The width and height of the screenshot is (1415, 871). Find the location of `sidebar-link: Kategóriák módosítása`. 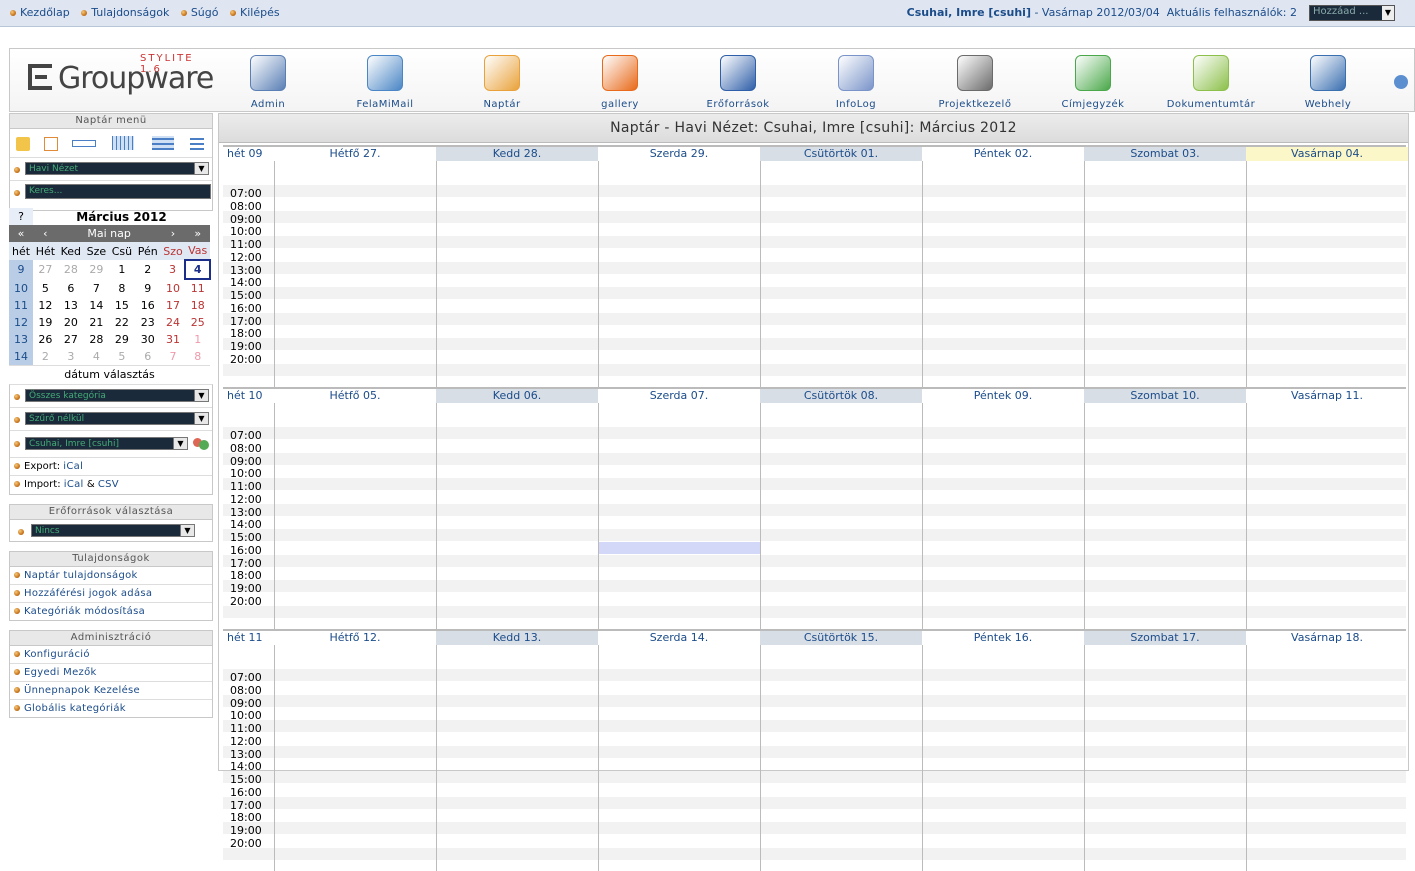

sidebar-link: Kategóriák módosítása is located at coordinates (84, 611).